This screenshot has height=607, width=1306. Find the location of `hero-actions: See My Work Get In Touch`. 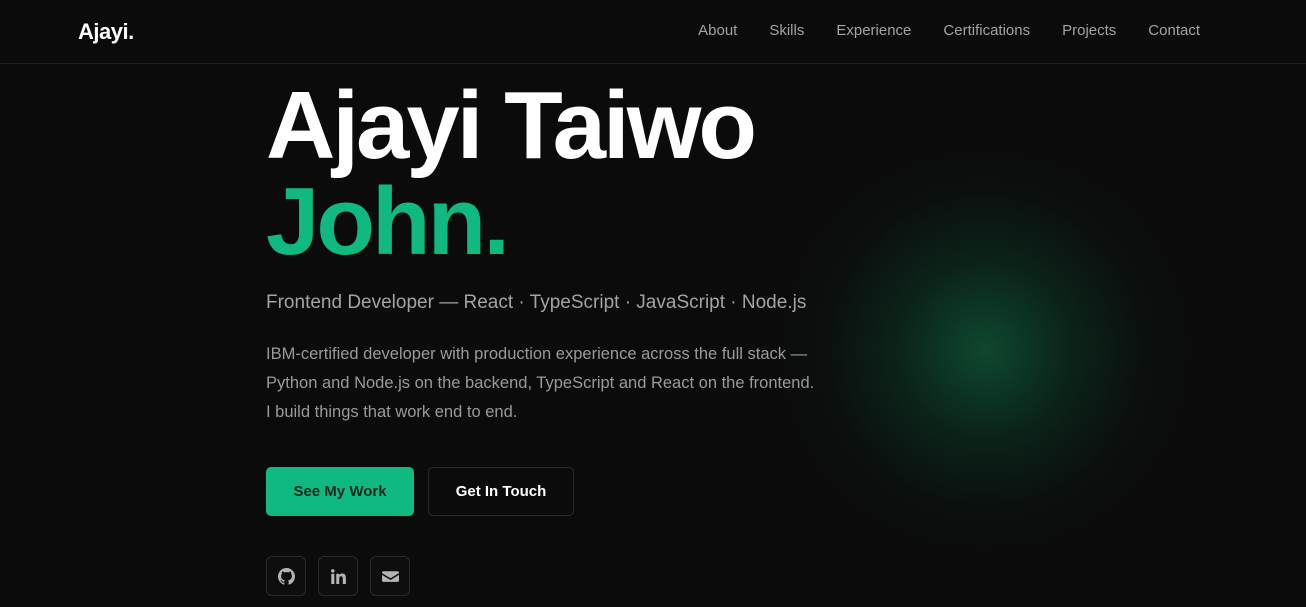

hero-actions: See My Work Get In Touch is located at coordinates (586, 491).